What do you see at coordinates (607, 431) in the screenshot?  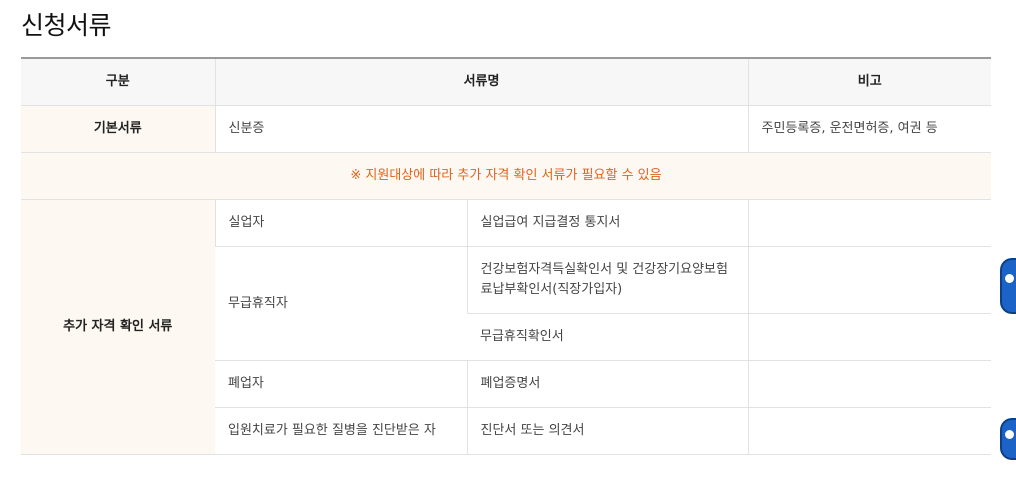 I see `document-cell: 진단서 또는 의견서` at bounding box center [607, 431].